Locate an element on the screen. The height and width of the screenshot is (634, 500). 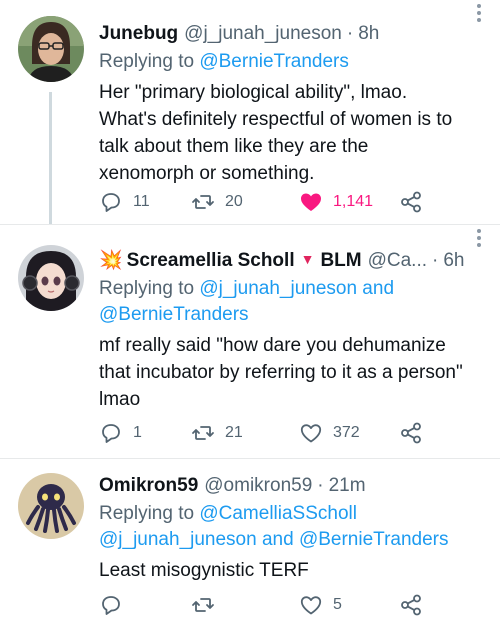
mention-link: @CamelliaSScholl is located at coordinates (278, 513).